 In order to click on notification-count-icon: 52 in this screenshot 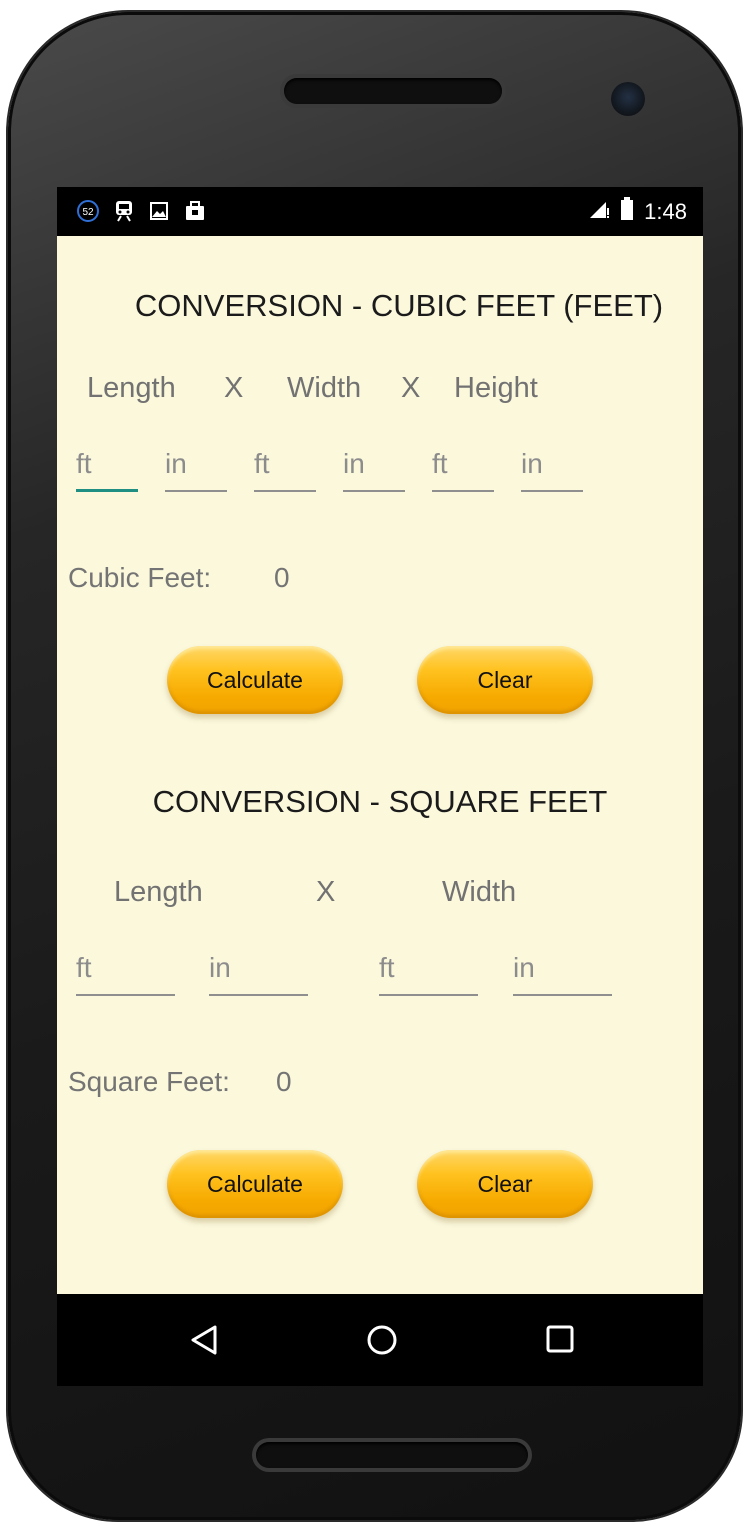, I will do `click(88, 211)`.